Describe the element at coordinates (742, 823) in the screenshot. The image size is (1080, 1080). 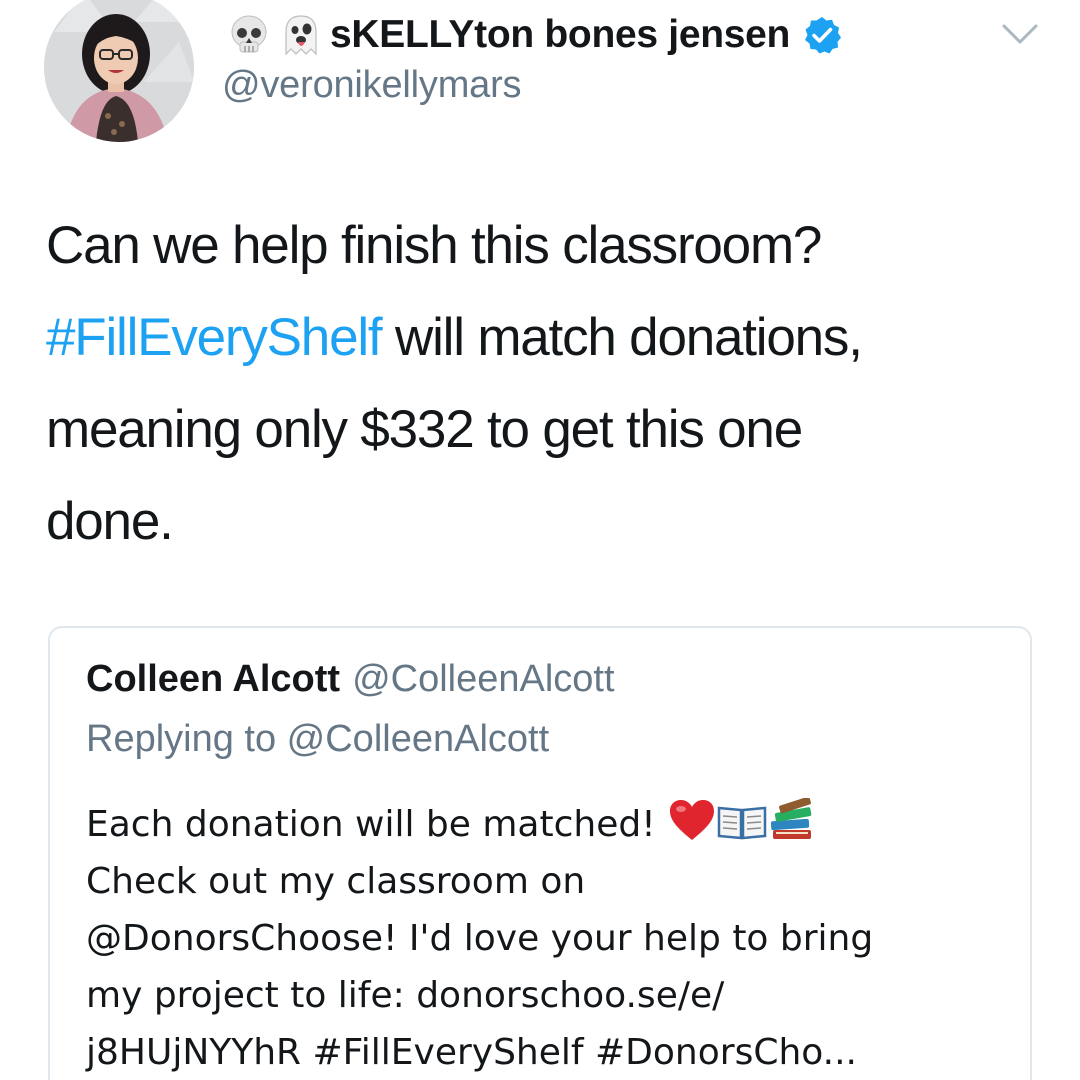
I see `open-book-emoji-icon` at that location.